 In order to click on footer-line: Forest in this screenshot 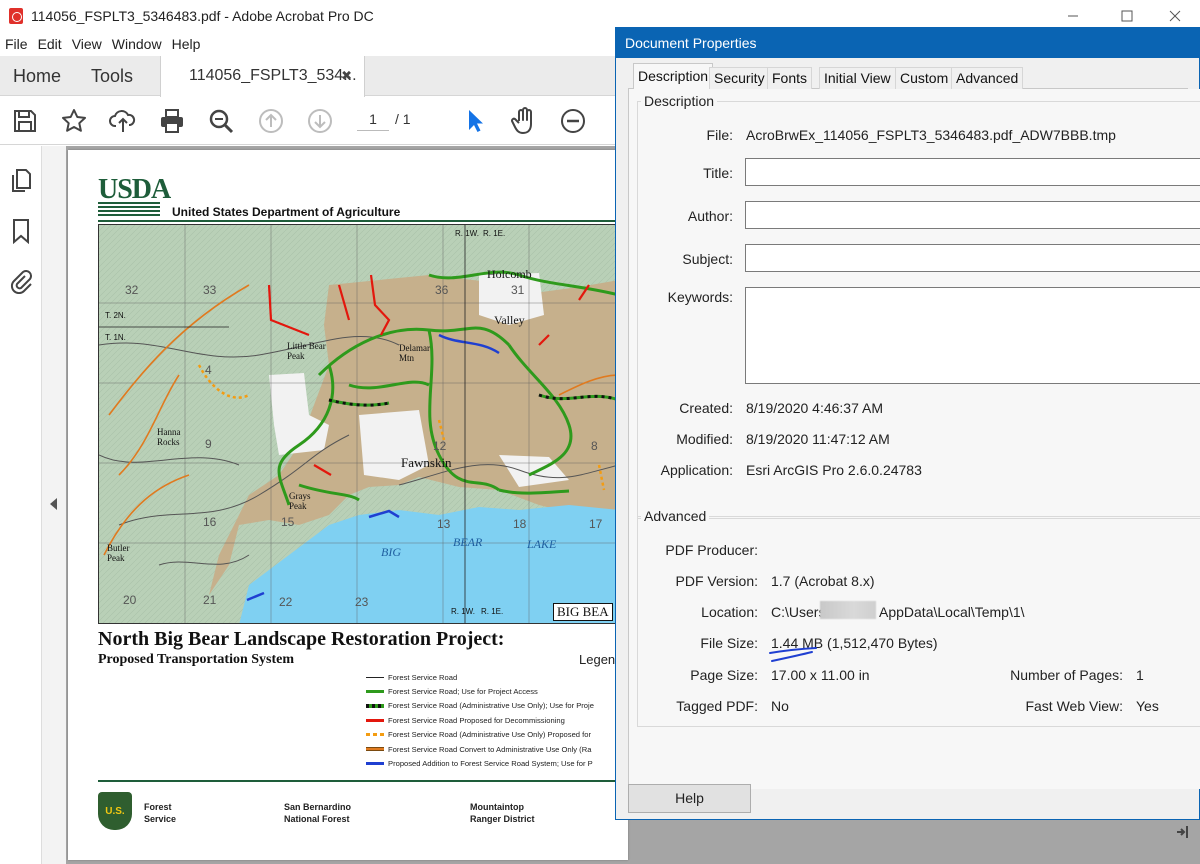, I will do `click(158, 807)`.